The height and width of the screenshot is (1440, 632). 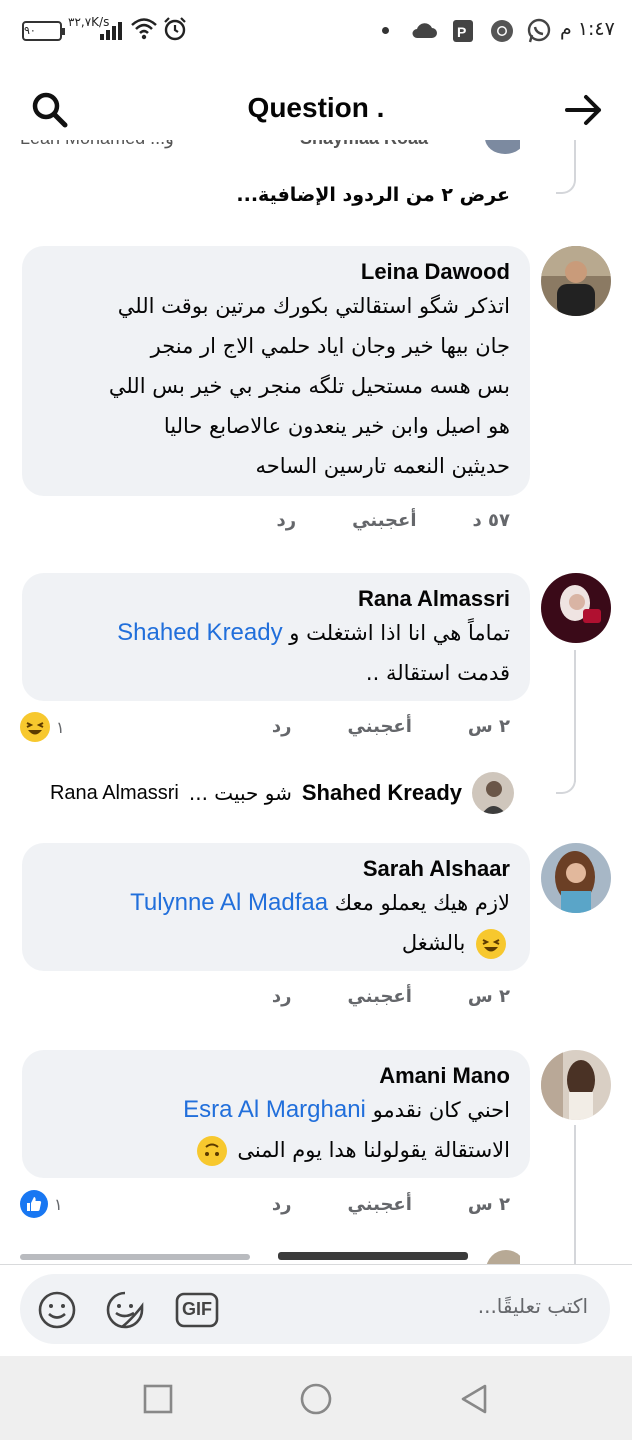 I want to click on sticker-icon, so click(x=125, y=1310).